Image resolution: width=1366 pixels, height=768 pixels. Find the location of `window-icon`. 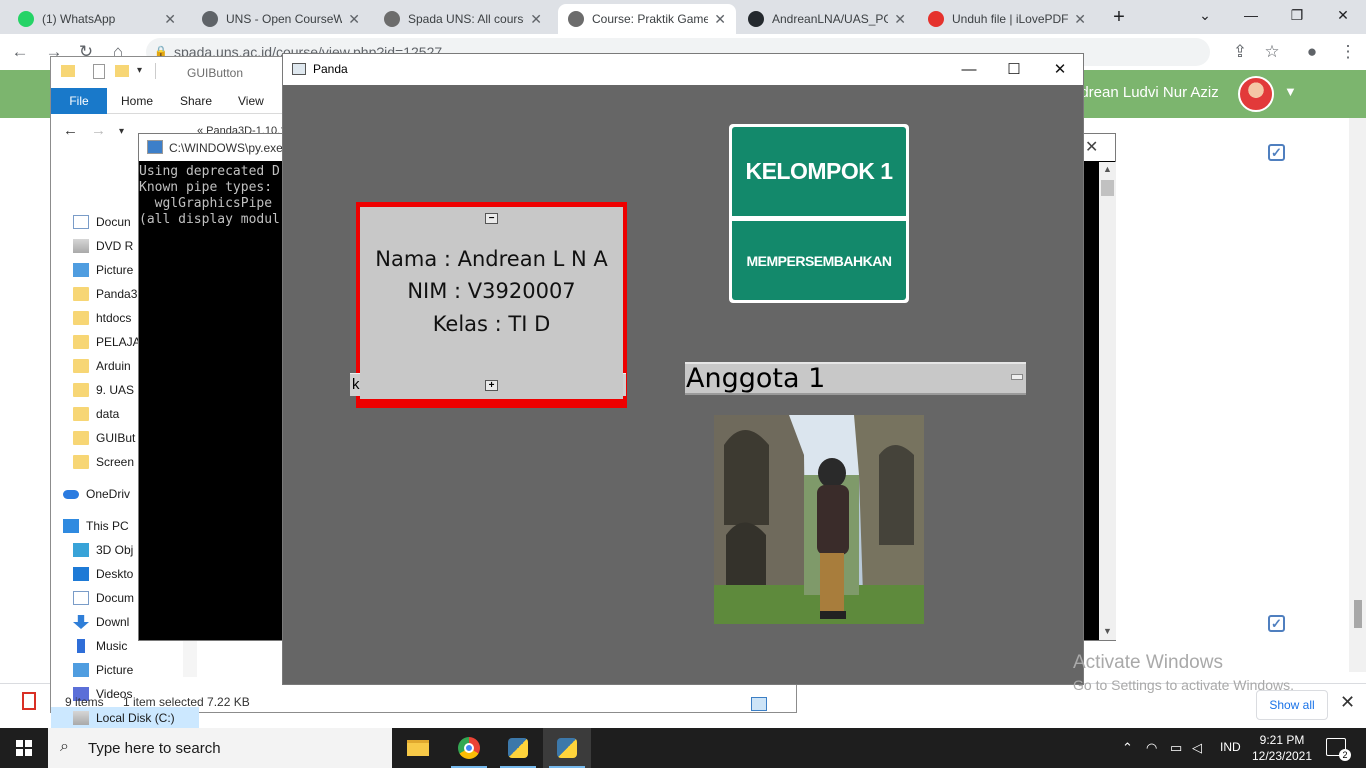

window-icon is located at coordinates (299, 69).